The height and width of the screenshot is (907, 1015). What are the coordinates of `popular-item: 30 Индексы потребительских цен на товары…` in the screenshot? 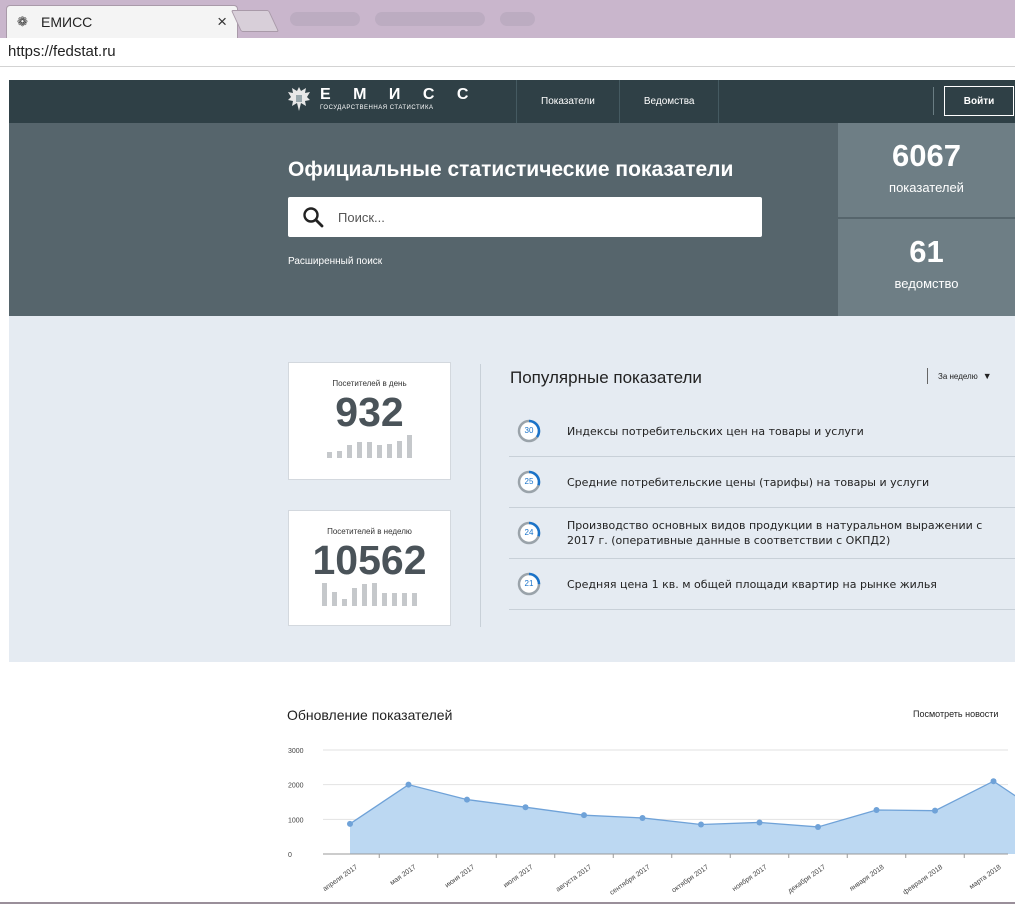 It's located at (762, 431).